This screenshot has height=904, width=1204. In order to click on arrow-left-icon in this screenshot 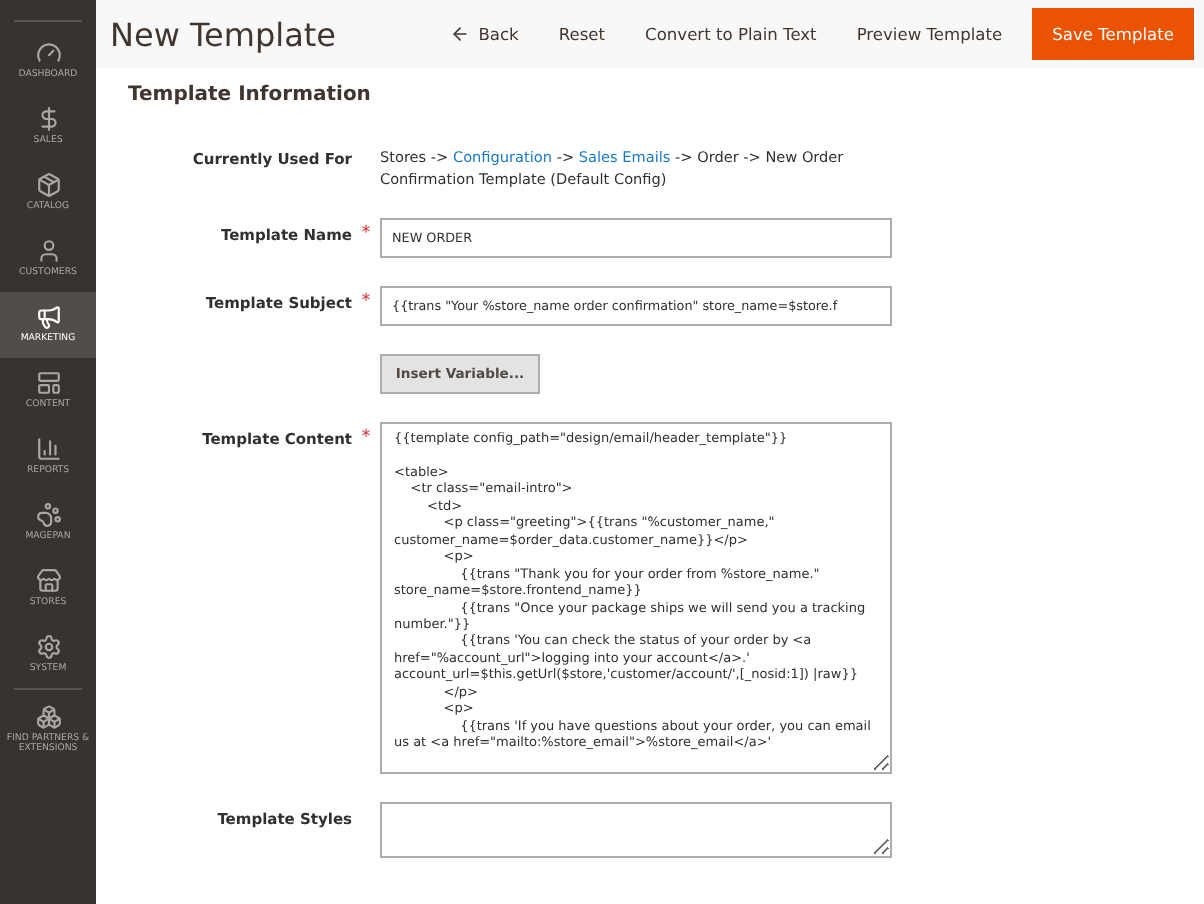, I will do `click(460, 34)`.